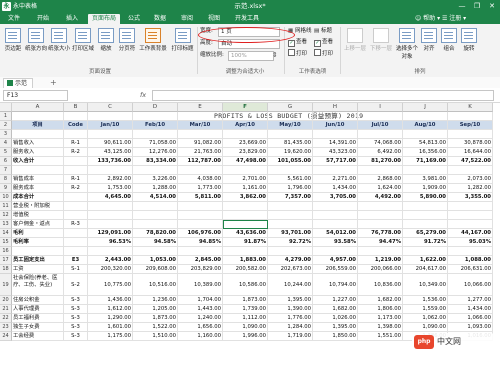  What do you see at coordinates (323, 53) in the screenshot?
I see `headings-print-checkbox: 打印` at bounding box center [323, 53].